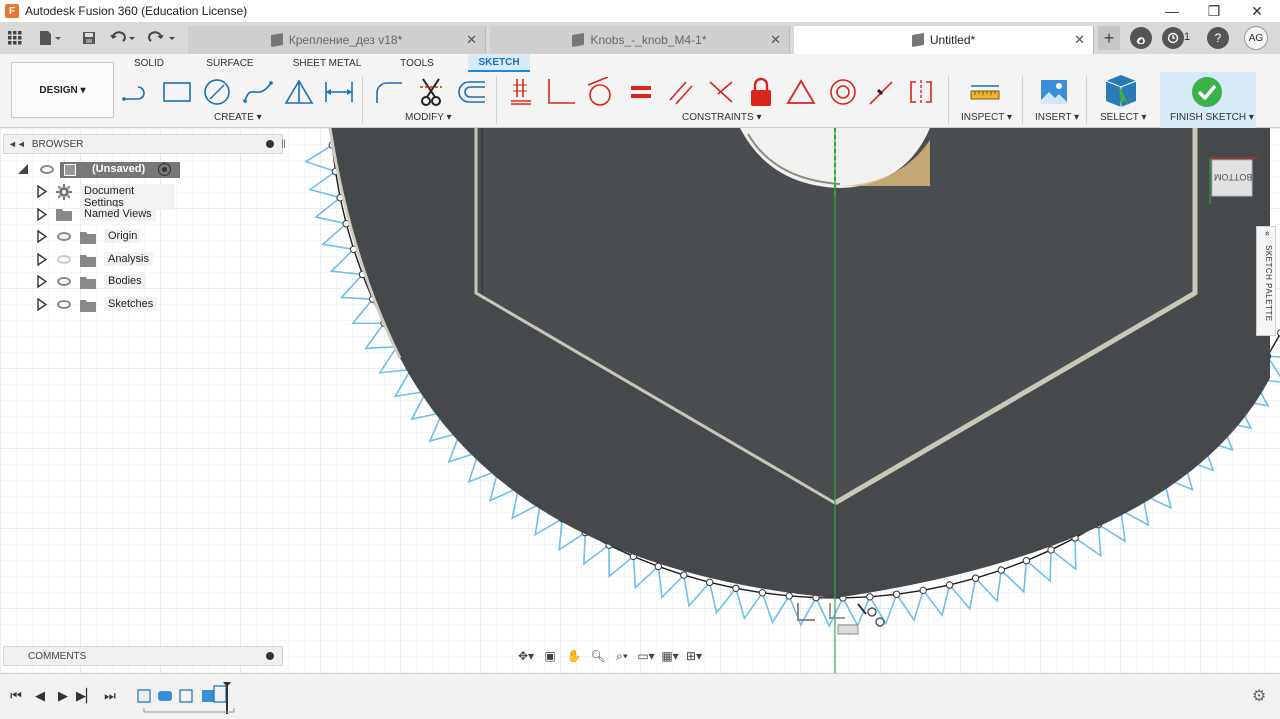 The height and width of the screenshot is (719, 1280). I want to click on browser-root-node: (Unsaved), so click(99, 170).